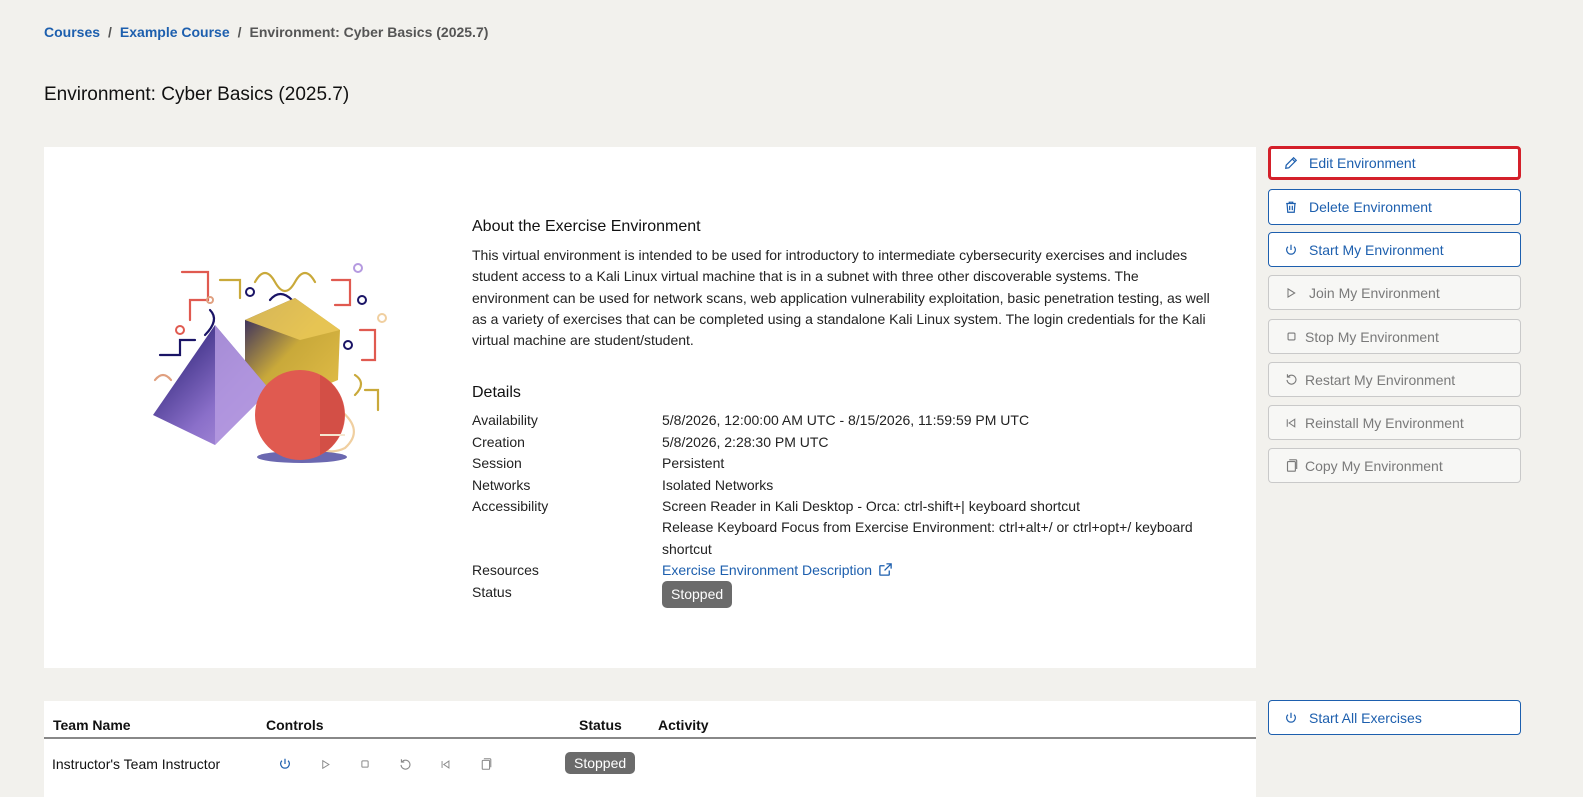 The height and width of the screenshot is (797, 1583). I want to click on detail-label-resources: Resources, so click(505, 570).